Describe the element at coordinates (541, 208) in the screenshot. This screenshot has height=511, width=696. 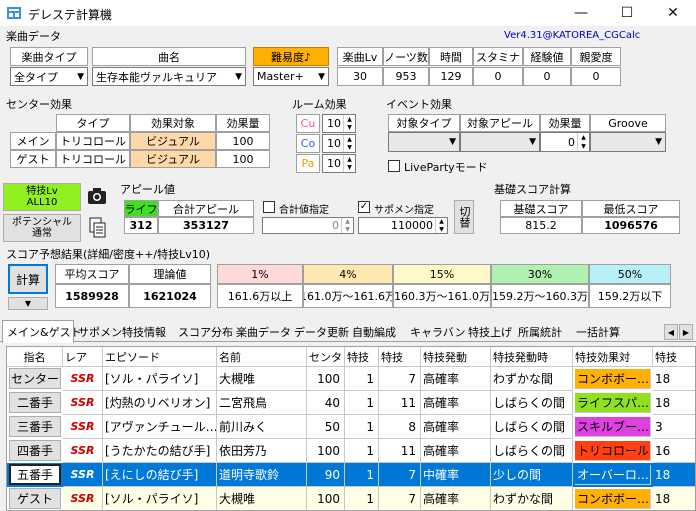
I see `base-score-label: 基礎スコア` at that location.